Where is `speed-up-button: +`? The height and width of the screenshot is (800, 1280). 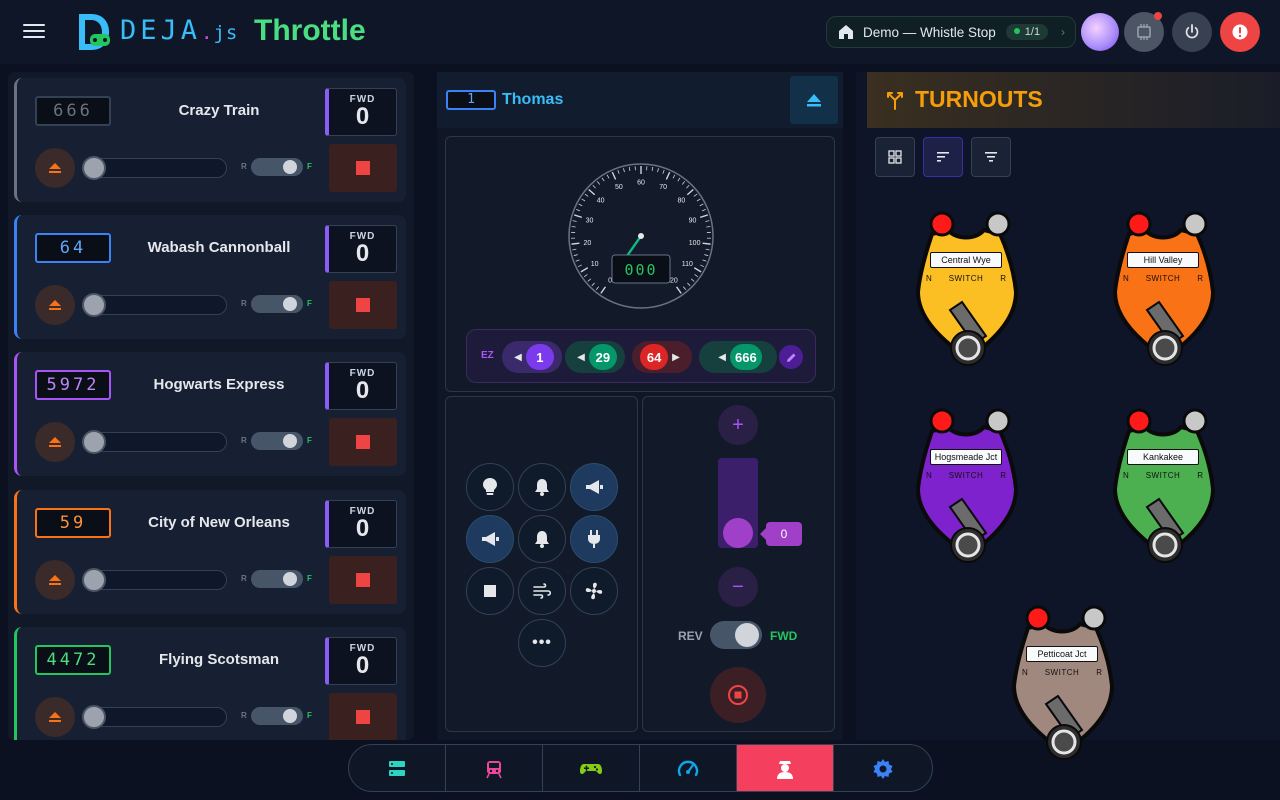
speed-up-button: + is located at coordinates (738, 425).